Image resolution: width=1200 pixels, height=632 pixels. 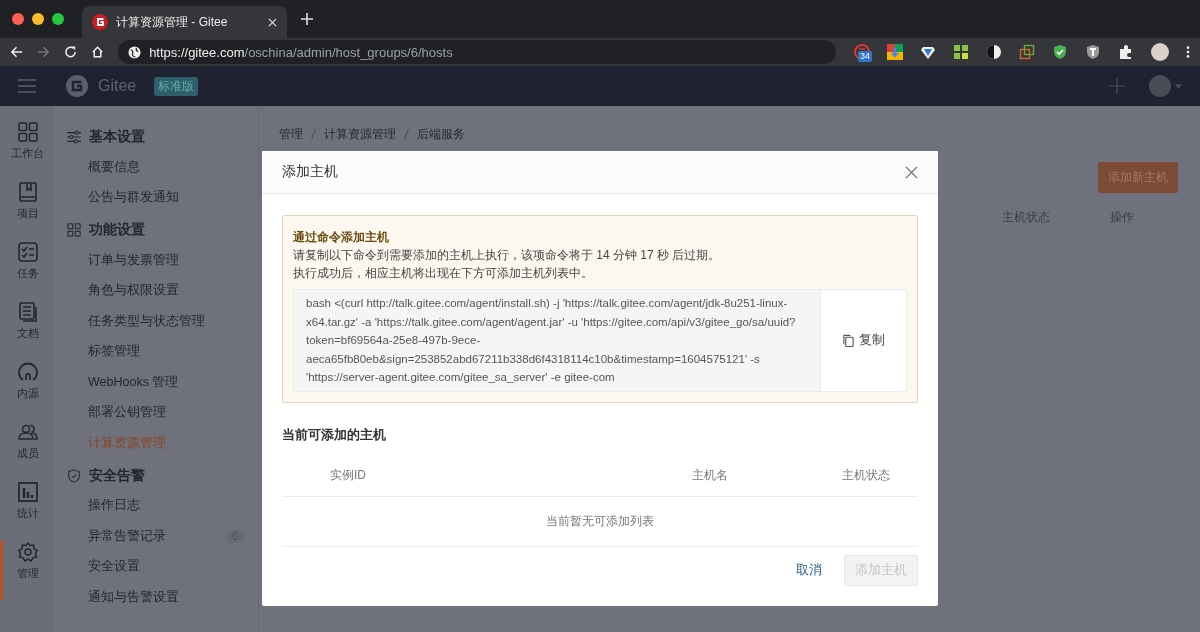 I want to click on close-window-button, so click(x=18, y=19).